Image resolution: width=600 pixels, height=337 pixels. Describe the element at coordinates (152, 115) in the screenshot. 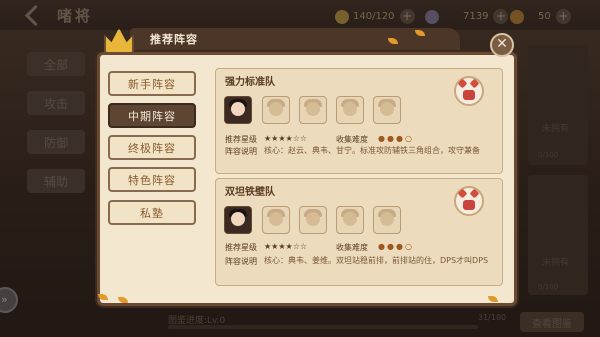

I see `tab-midgame-lineup: 中期阵容` at that location.